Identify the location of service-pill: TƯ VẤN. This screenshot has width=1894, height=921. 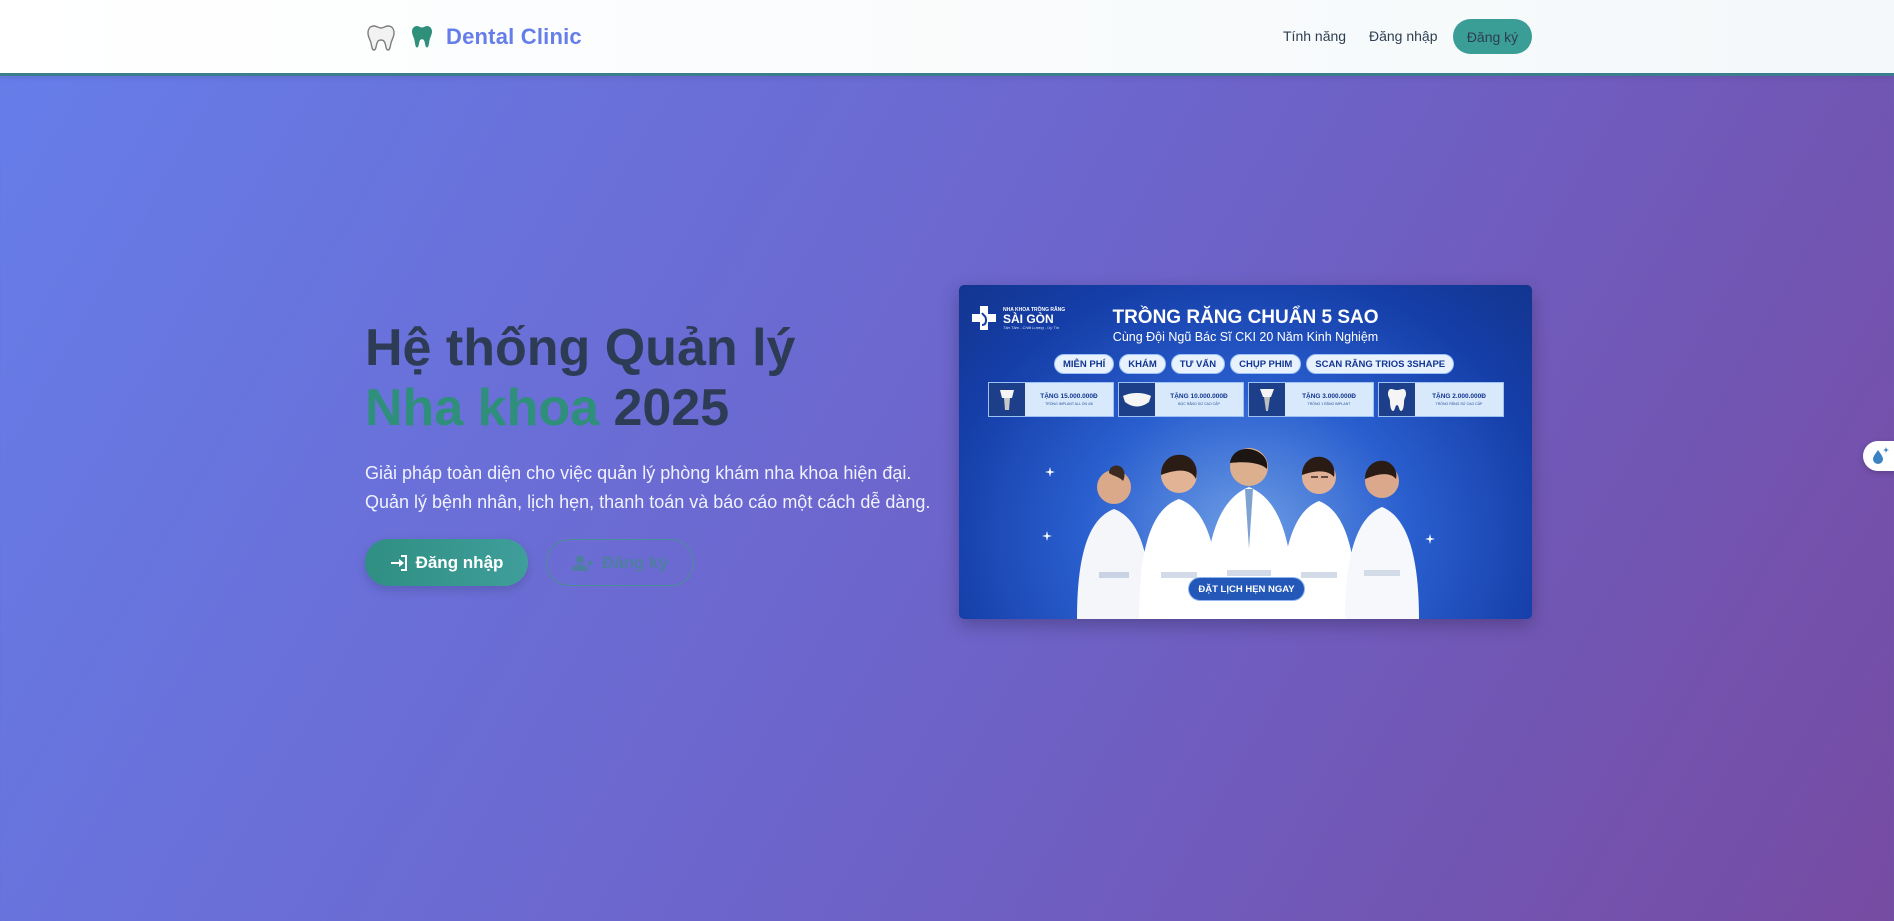
(1198, 364).